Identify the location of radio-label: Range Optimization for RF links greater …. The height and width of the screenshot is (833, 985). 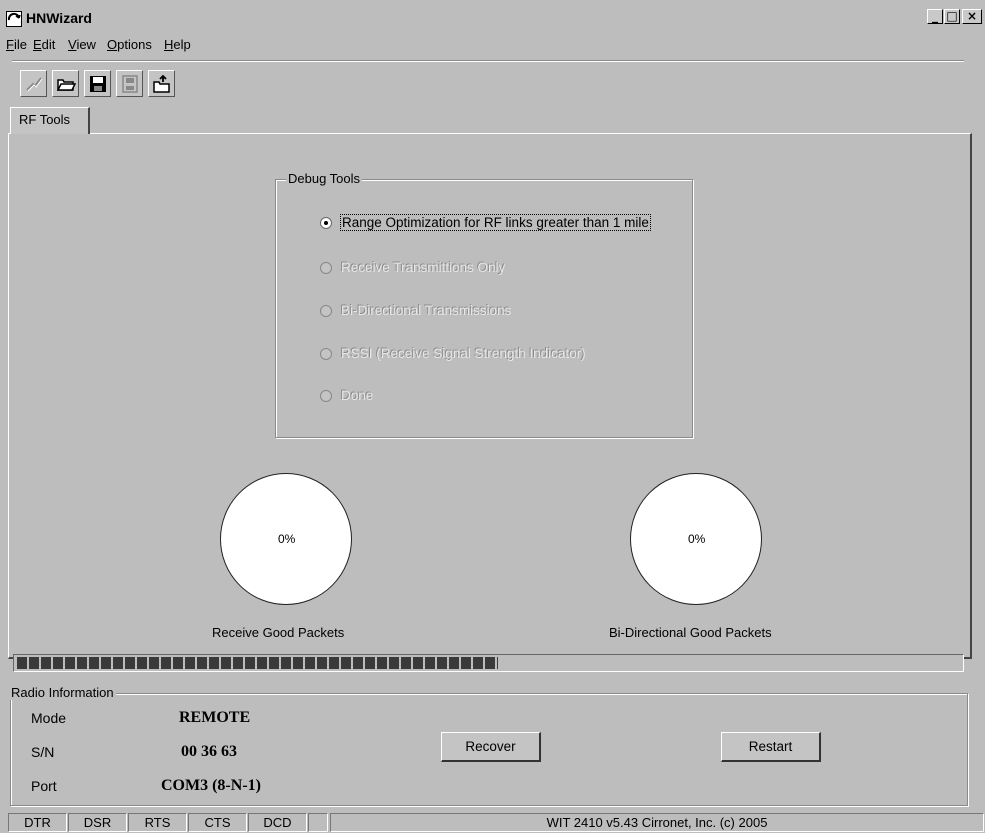
(495, 222).